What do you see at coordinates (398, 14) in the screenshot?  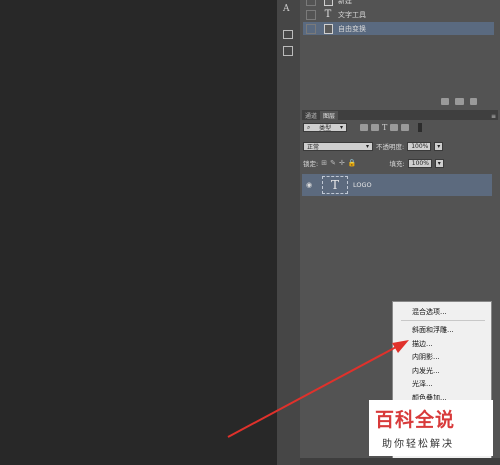 I see `history-item-type-tool: T 文字工具` at bounding box center [398, 14].